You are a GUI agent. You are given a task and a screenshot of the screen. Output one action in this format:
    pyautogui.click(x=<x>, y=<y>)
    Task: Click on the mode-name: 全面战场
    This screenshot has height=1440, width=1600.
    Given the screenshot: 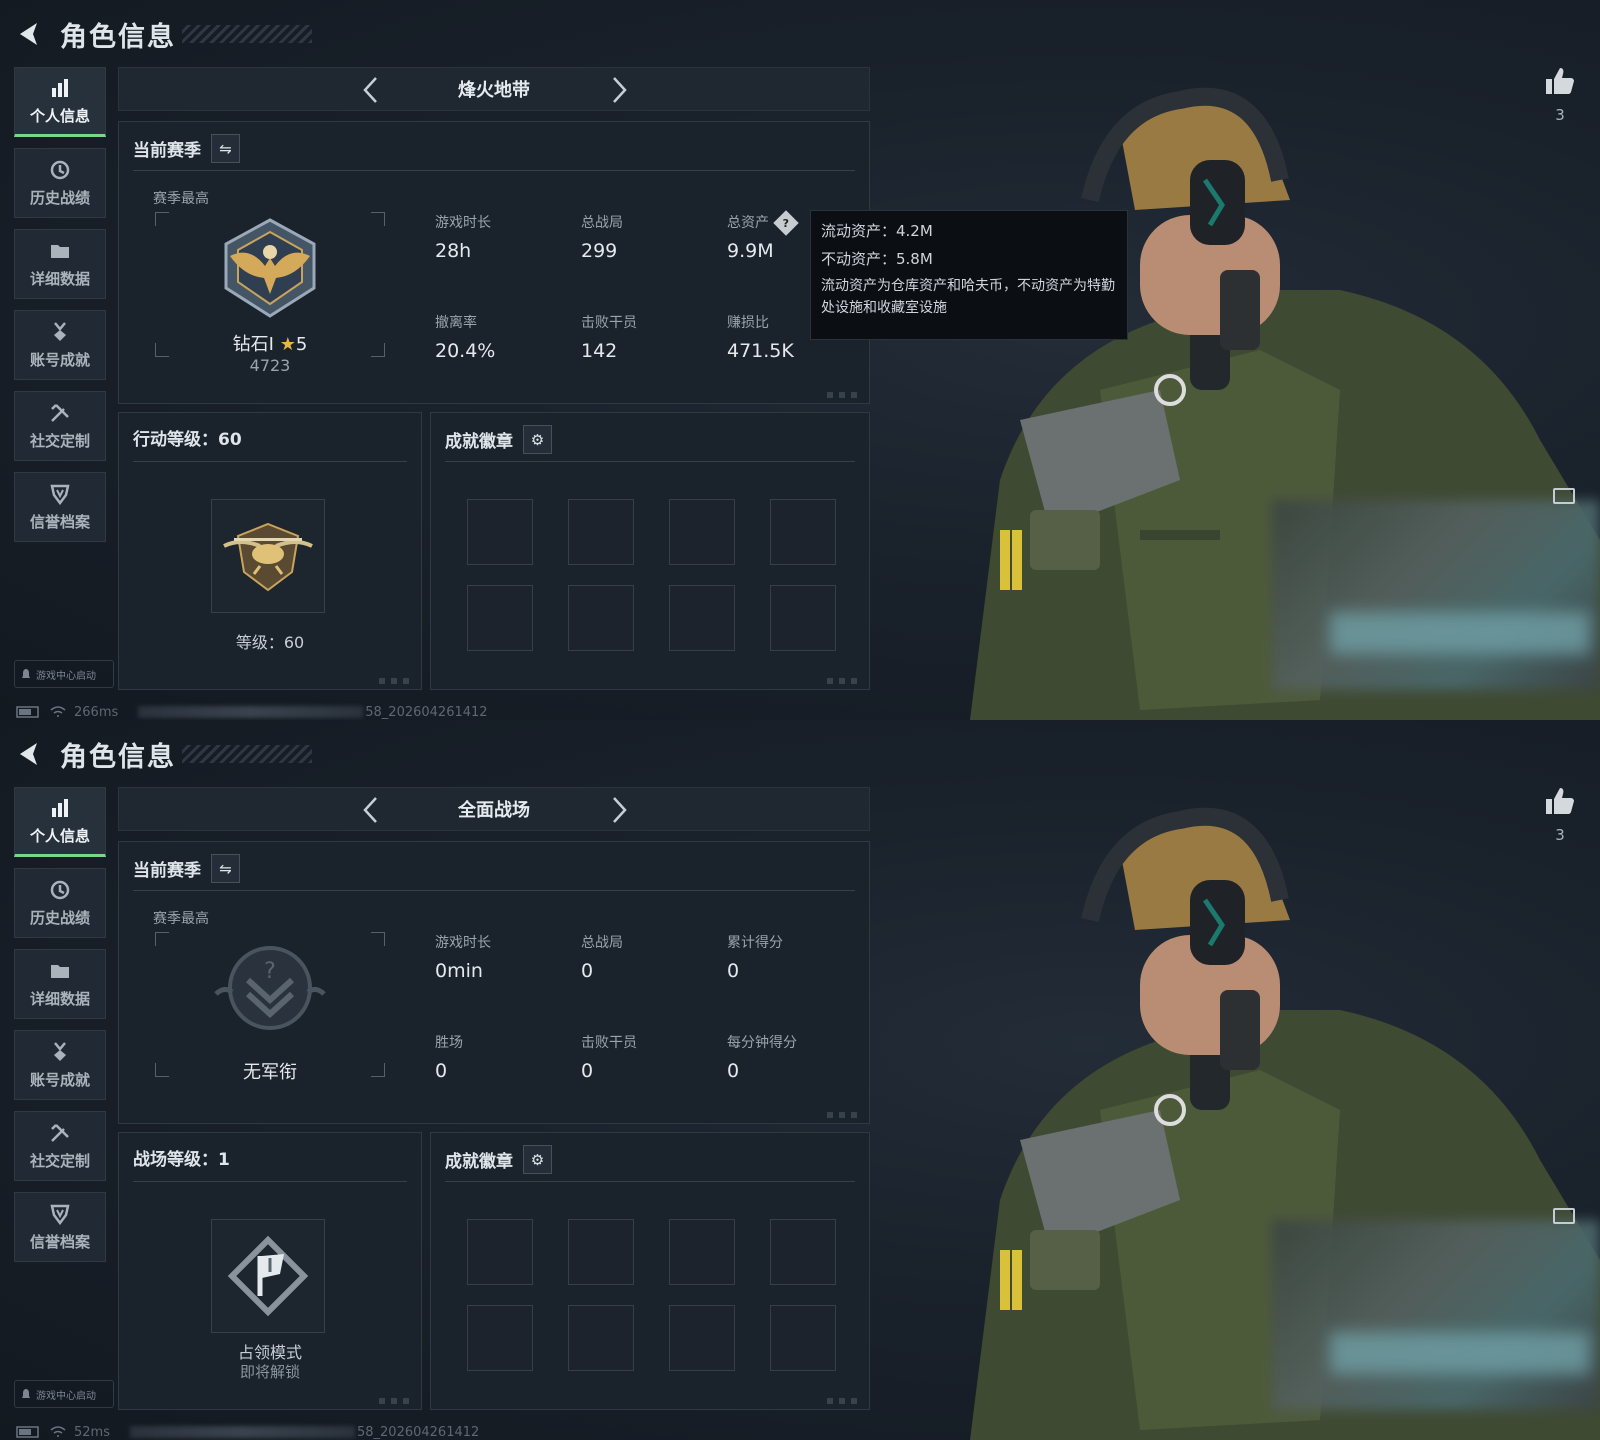 What is the action you would take?
    pyautogui.click(x=494, y=810)
    